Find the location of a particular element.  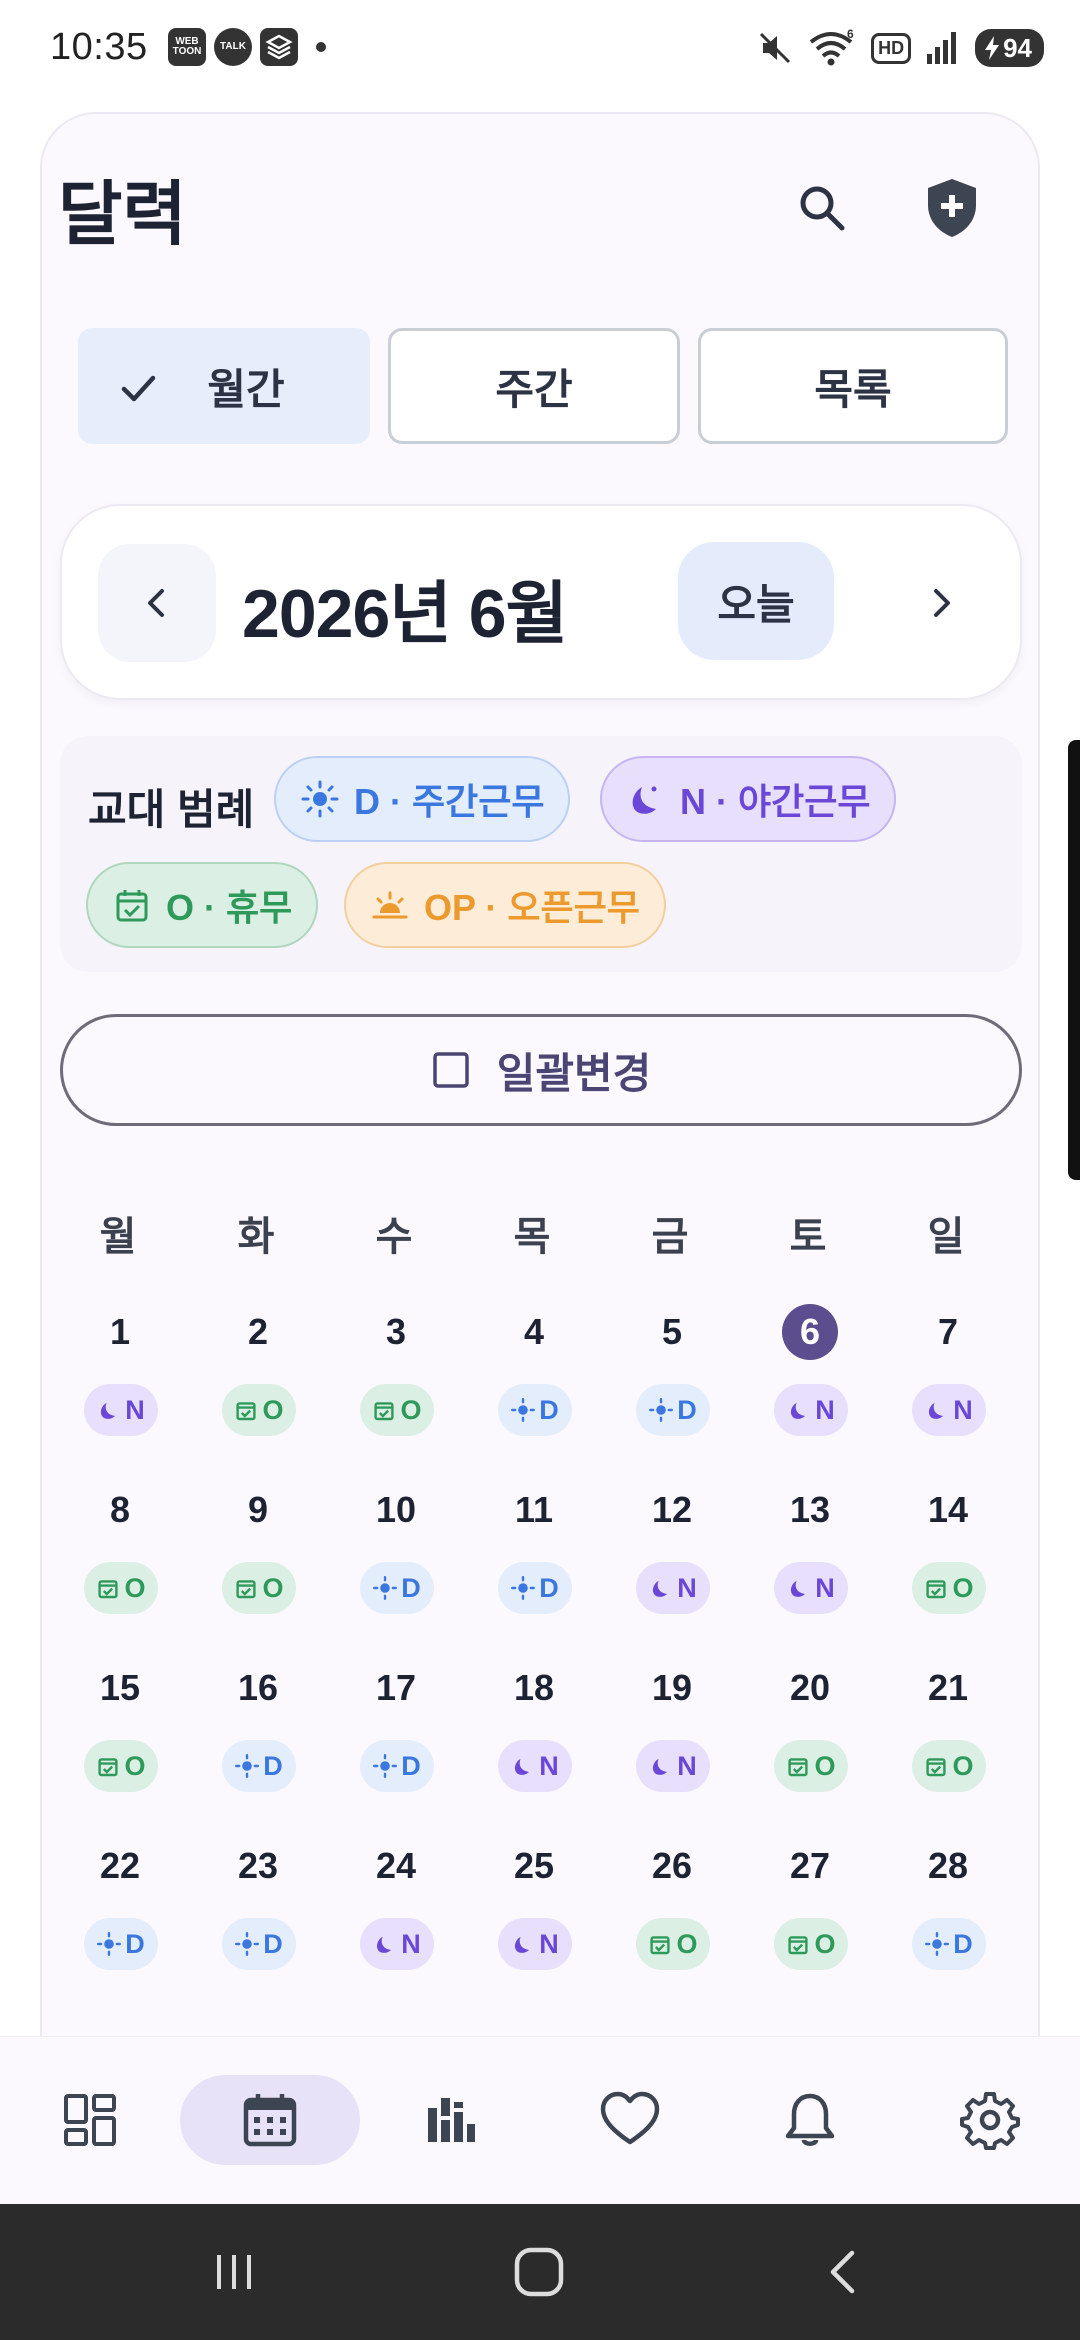

tab-list: 목록 is located at coordinates (853, 386).